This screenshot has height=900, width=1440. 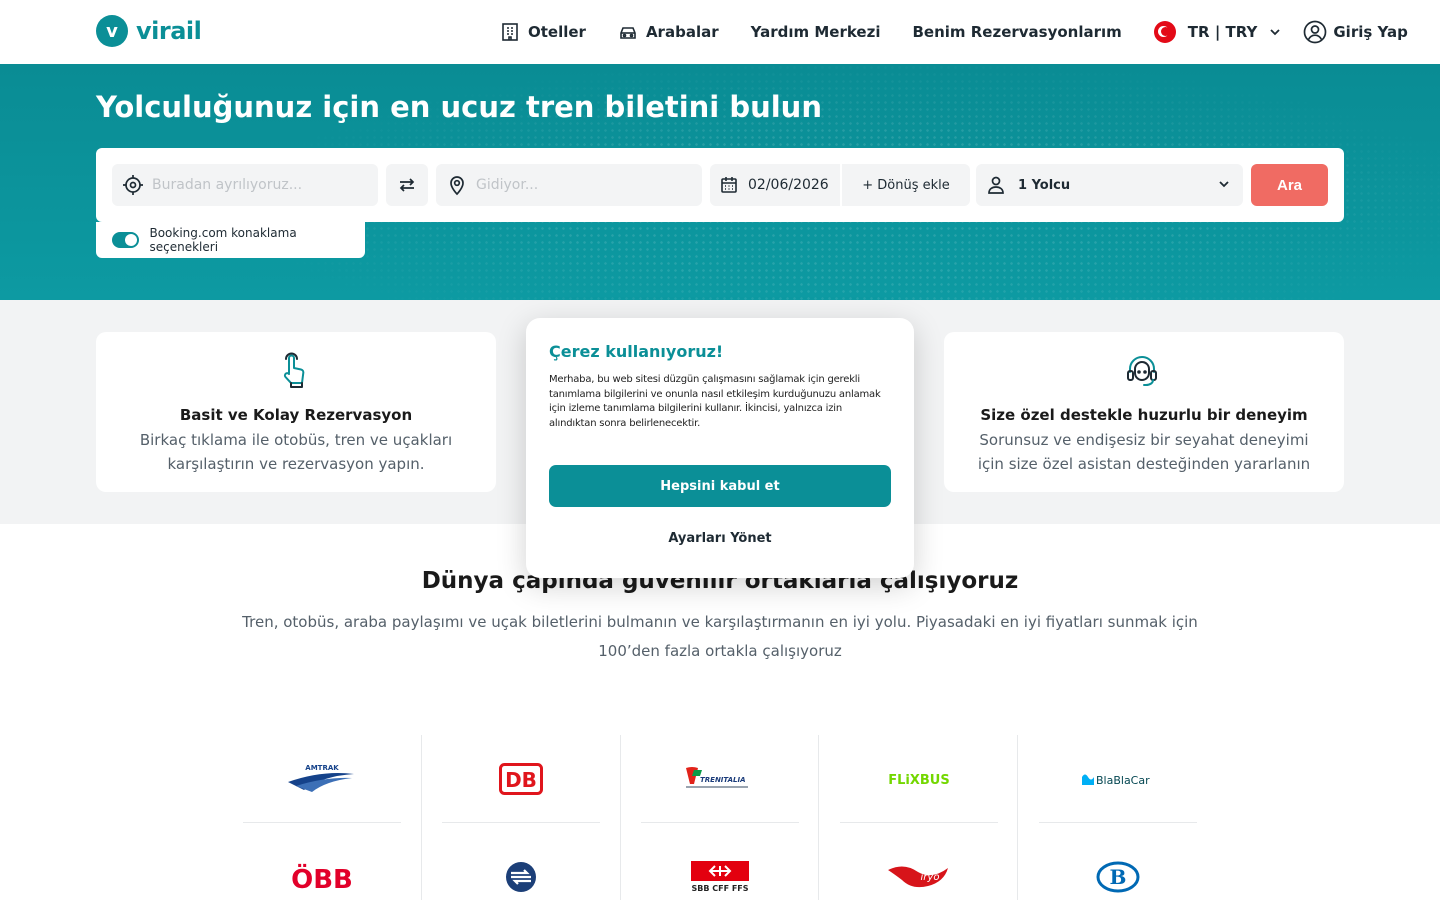 What do you see at coordinates (682, 32) in the screenshot?
I see `nav-cars-label: Arabalar` at bounding box center [682, 32].